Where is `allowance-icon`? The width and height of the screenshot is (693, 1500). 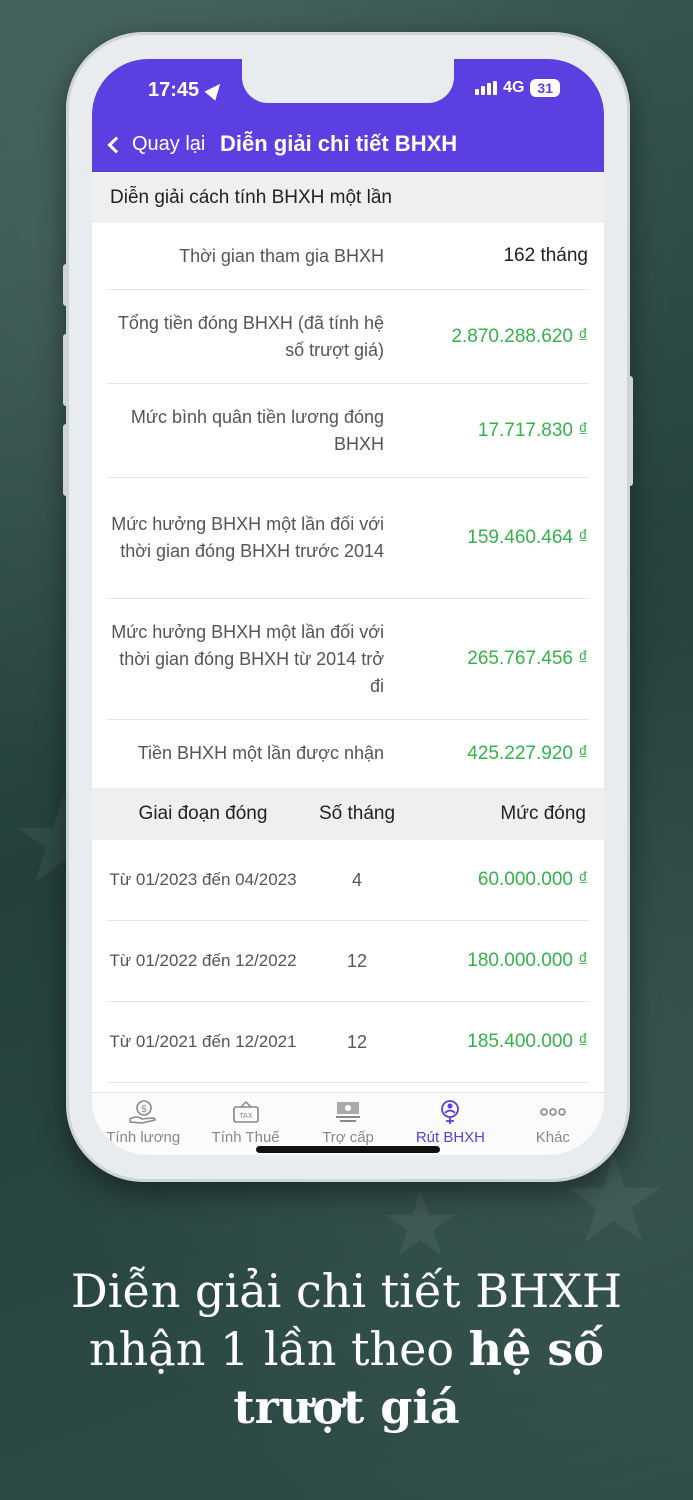 allowance-icon is located at coordinates (348, 1112).